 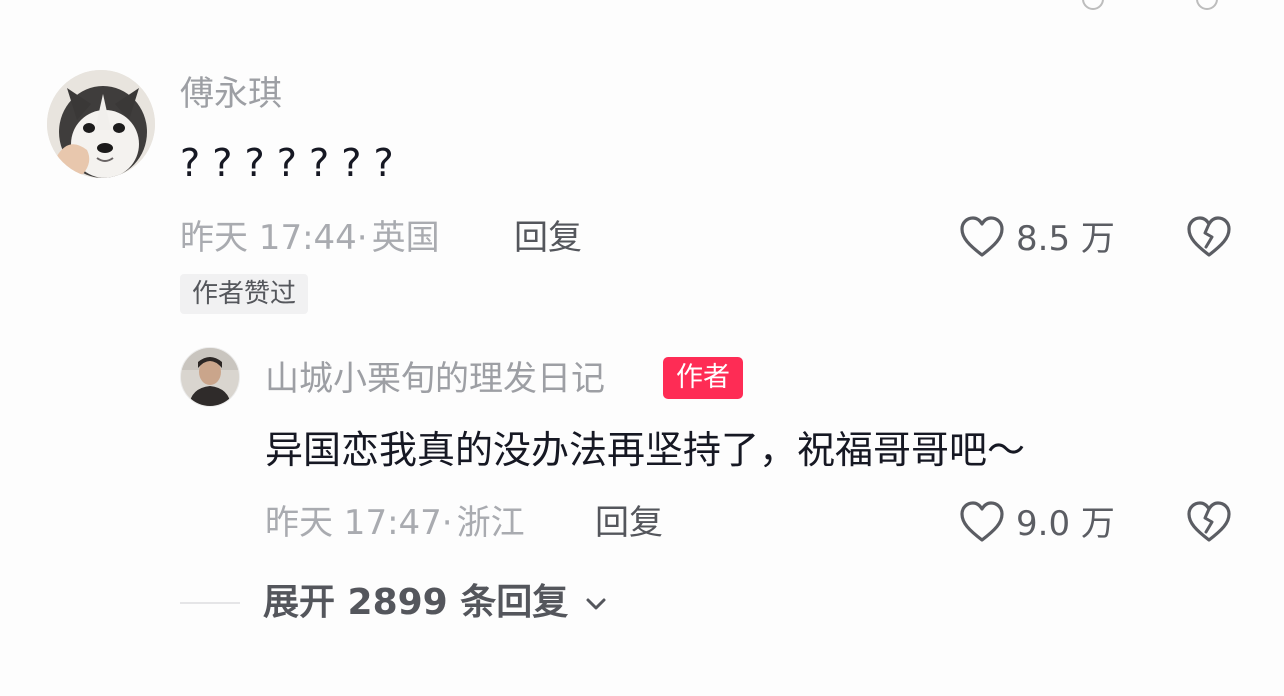 What do you see at coordinates (596, 604) in the screenshot?
I see `chevron-down-icon` at bounding box center [596, 604].